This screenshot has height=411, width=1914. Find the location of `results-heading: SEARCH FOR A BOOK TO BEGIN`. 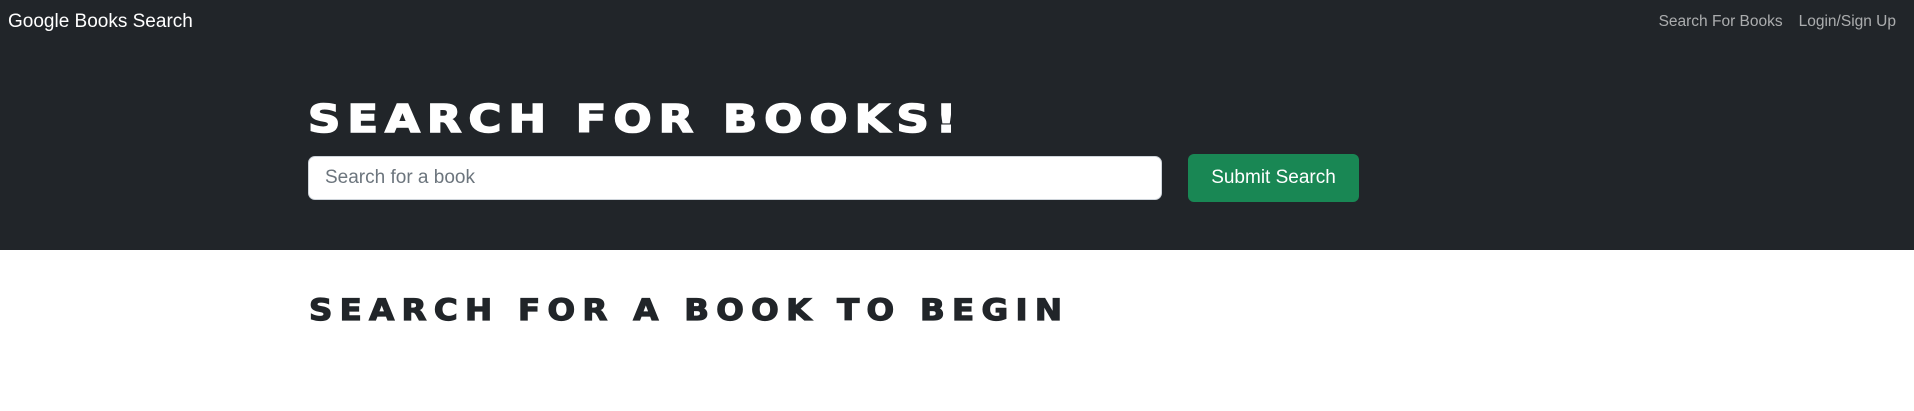

results-heading: SEARCH FOR A BOOK TO BEGIN is located at coordinates (689, 309).